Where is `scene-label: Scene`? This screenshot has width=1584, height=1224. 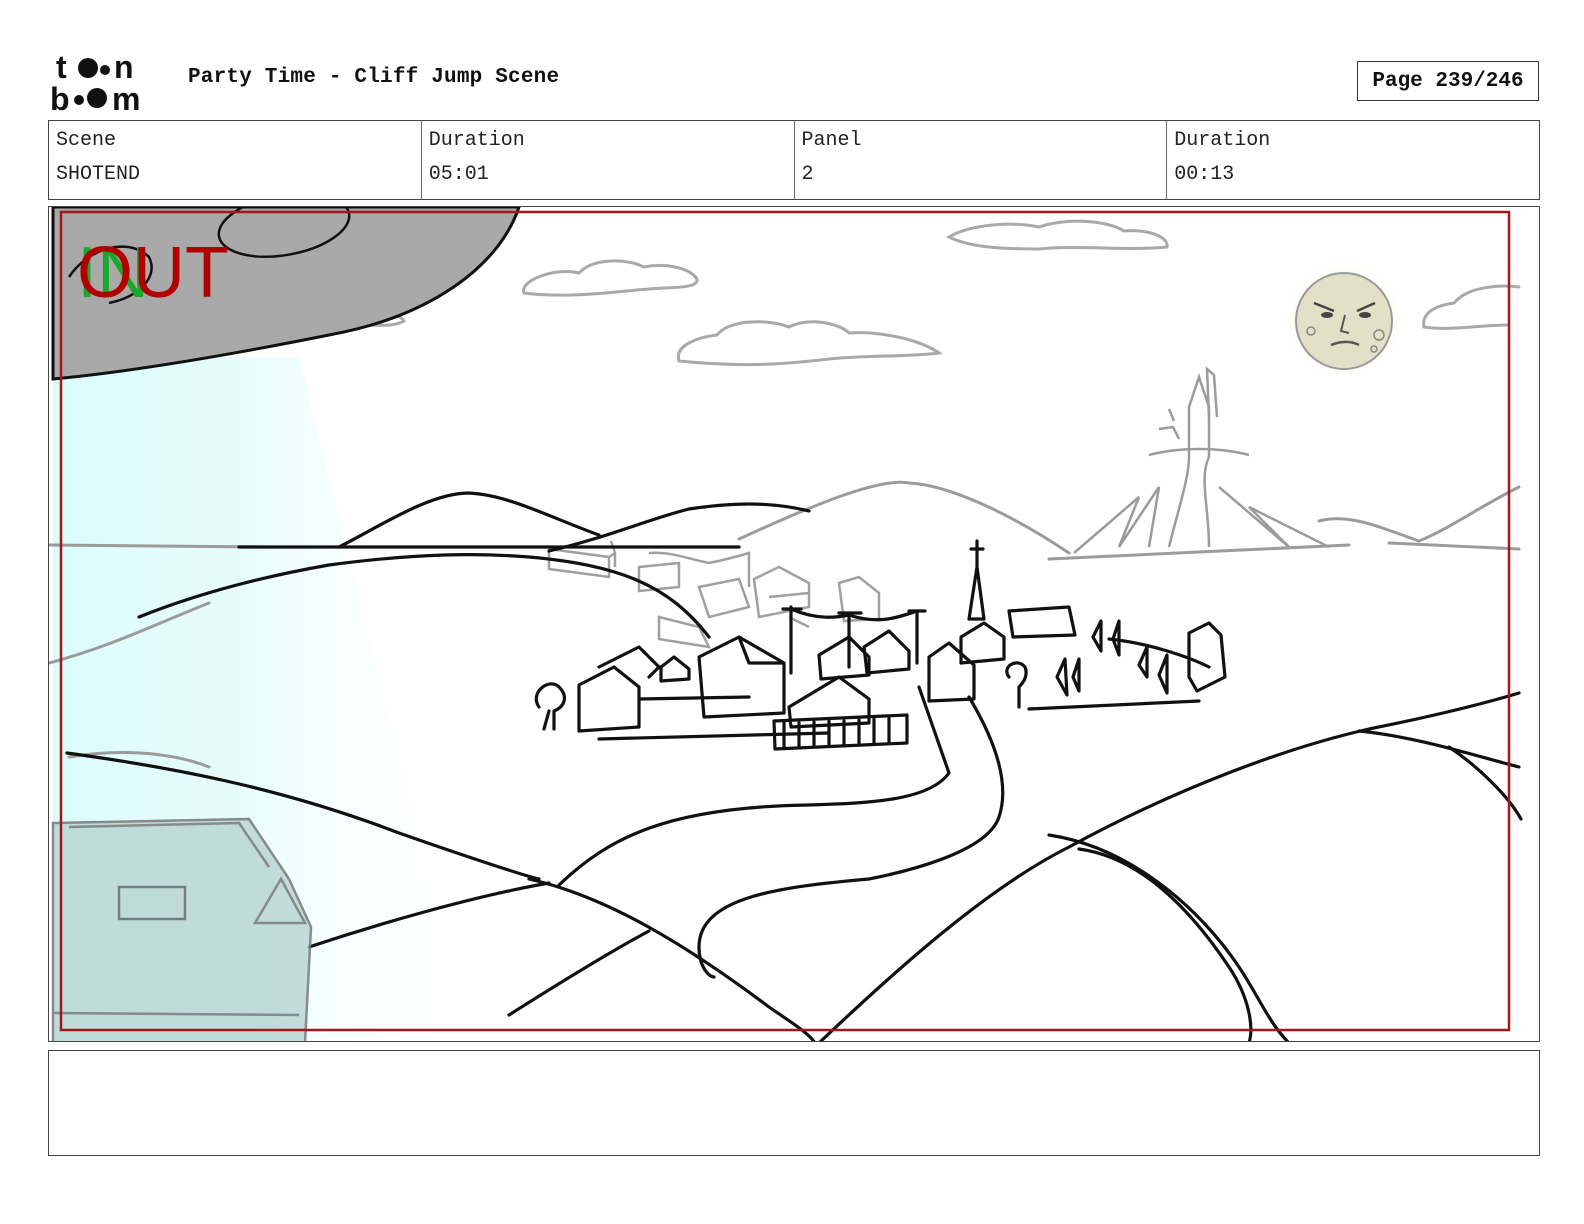
scene-label: Scene is located at coordinates (86, 140).